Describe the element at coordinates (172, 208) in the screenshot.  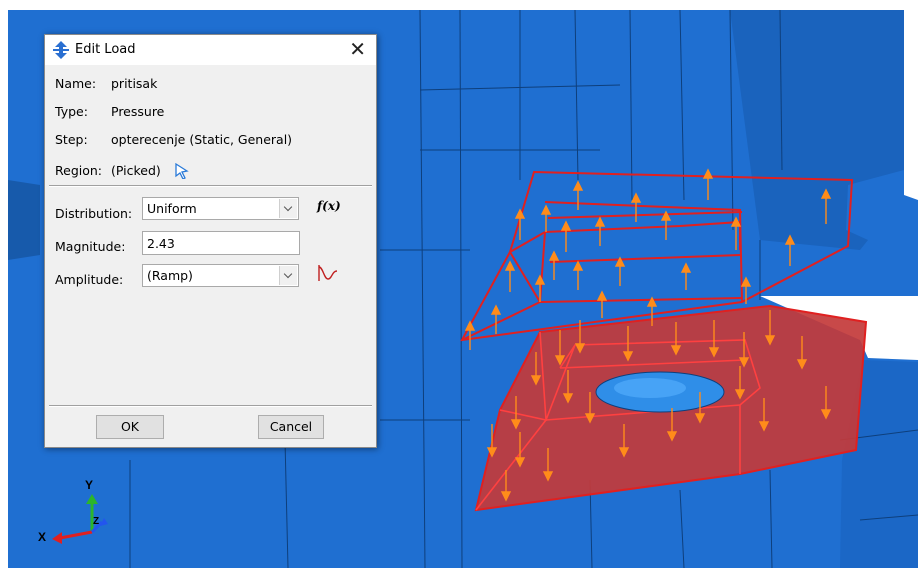
I see `distribution-value: Uniform` at that location.